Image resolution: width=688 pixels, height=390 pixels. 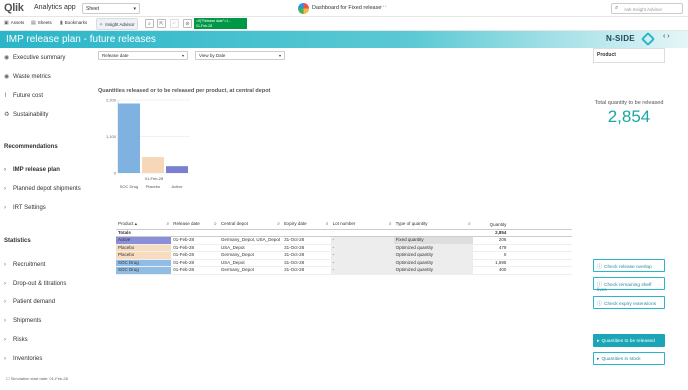 I want to click on totals-value: 2,854, so click(x=490, y=233).